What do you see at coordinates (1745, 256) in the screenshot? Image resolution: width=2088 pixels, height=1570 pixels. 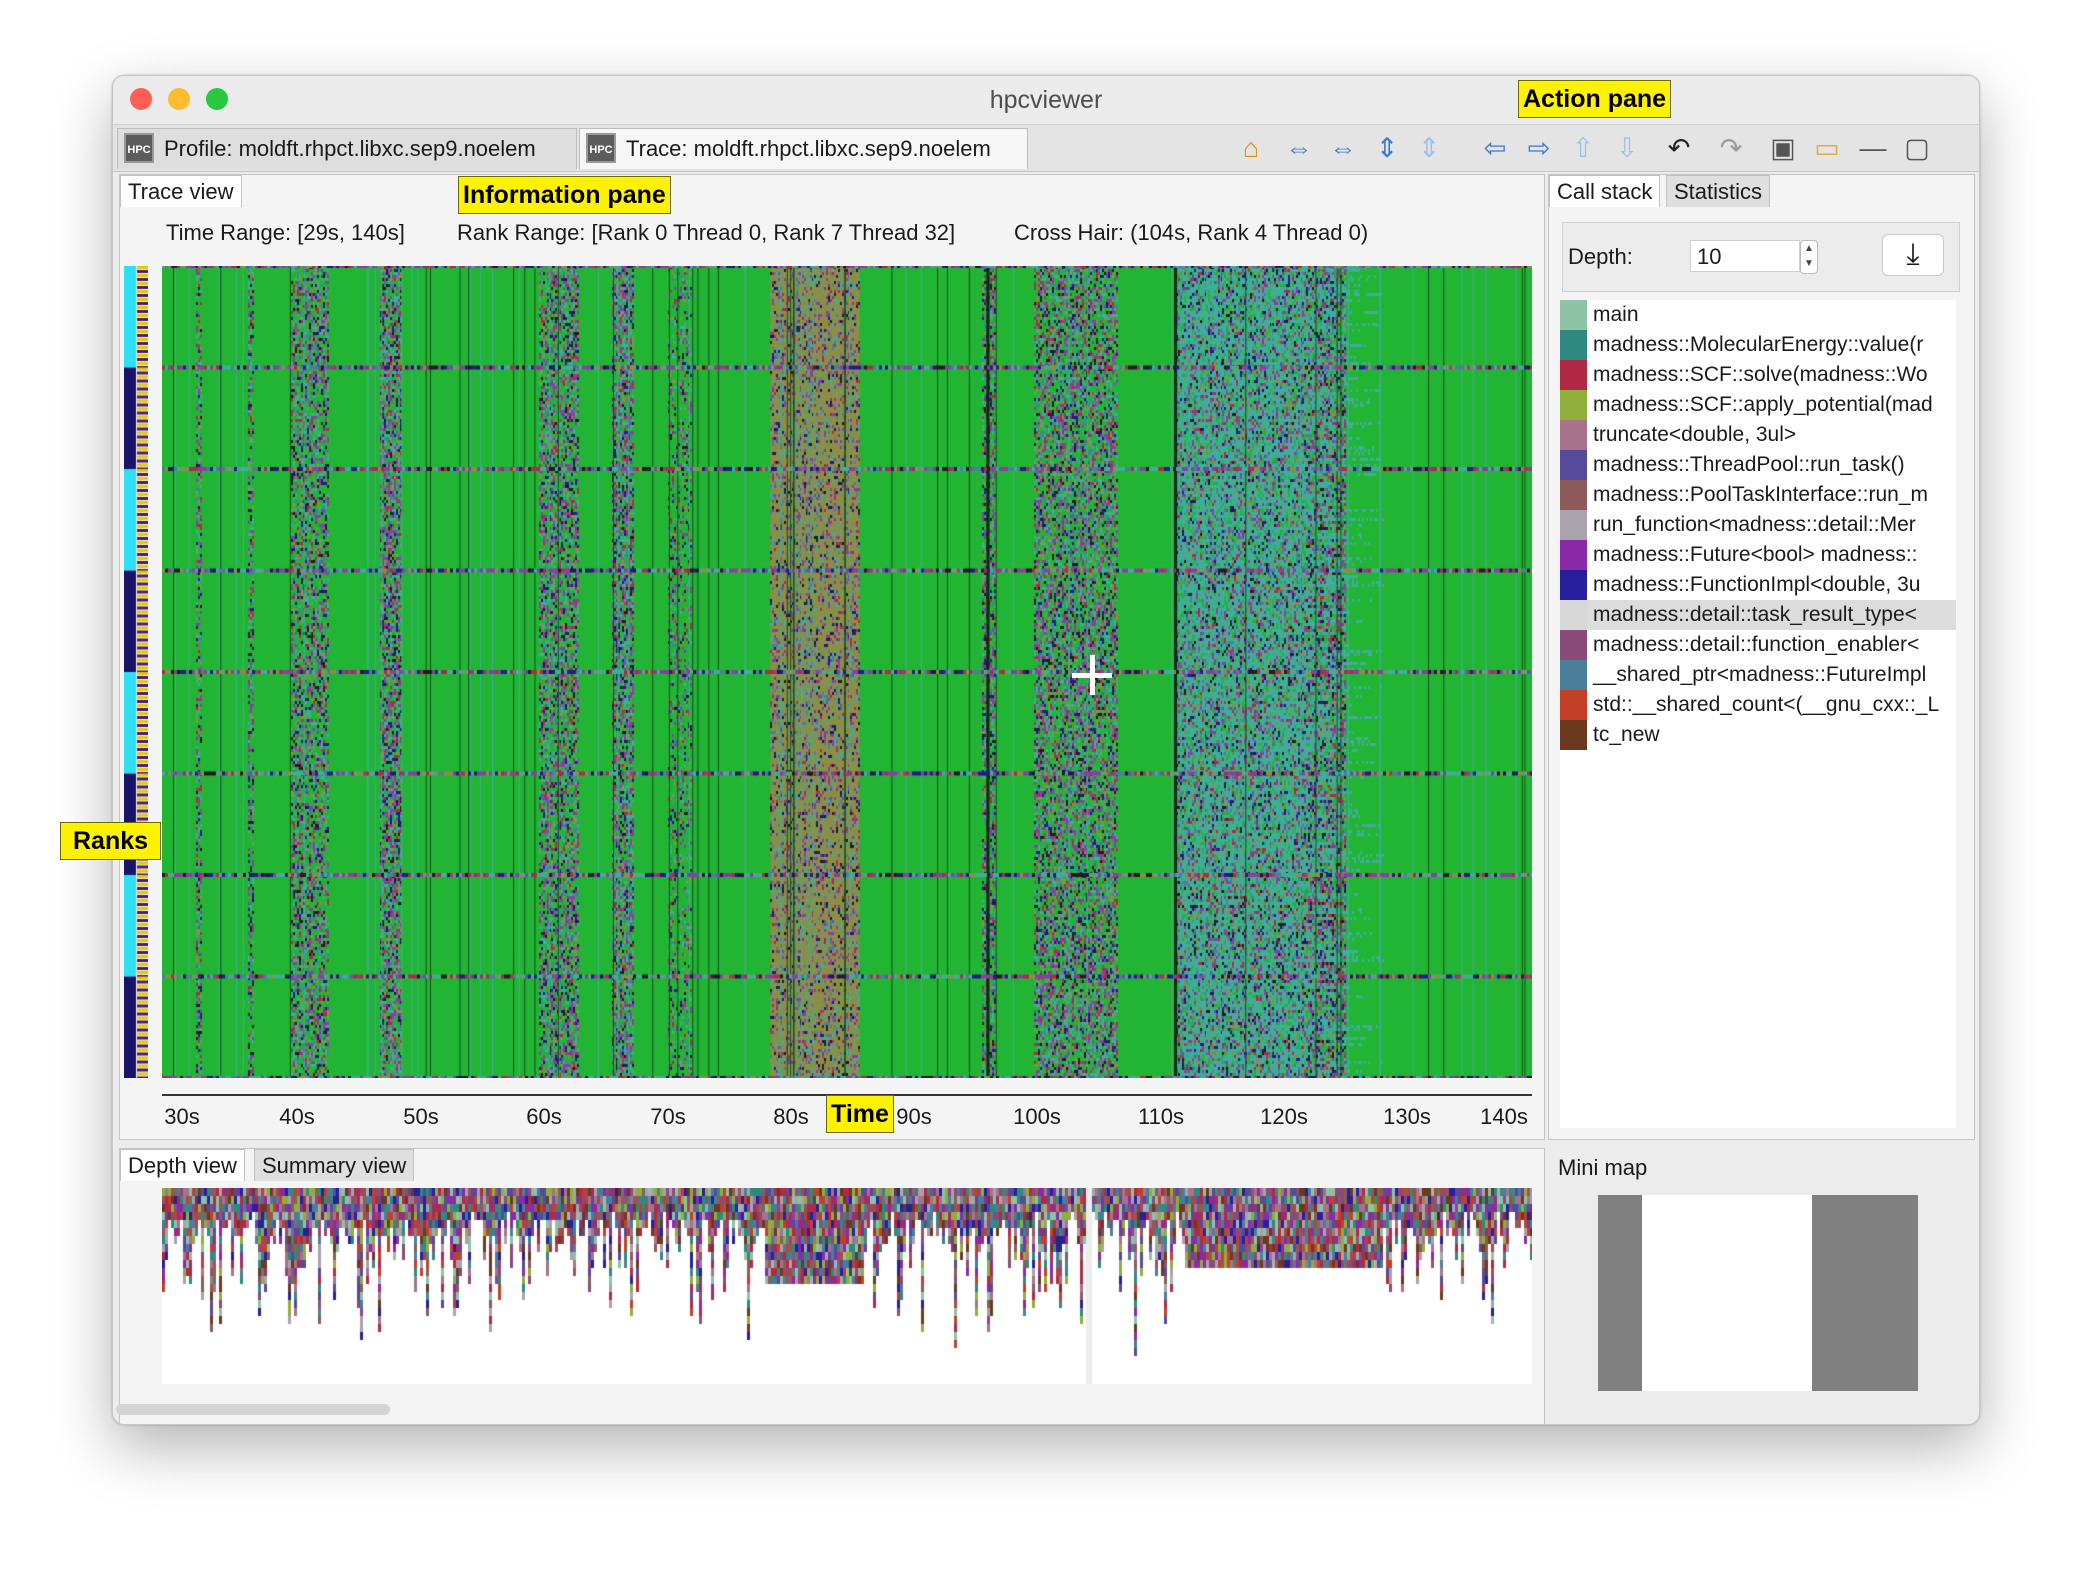 I see `depth-field: 10` at bounding box center [1745, 256].